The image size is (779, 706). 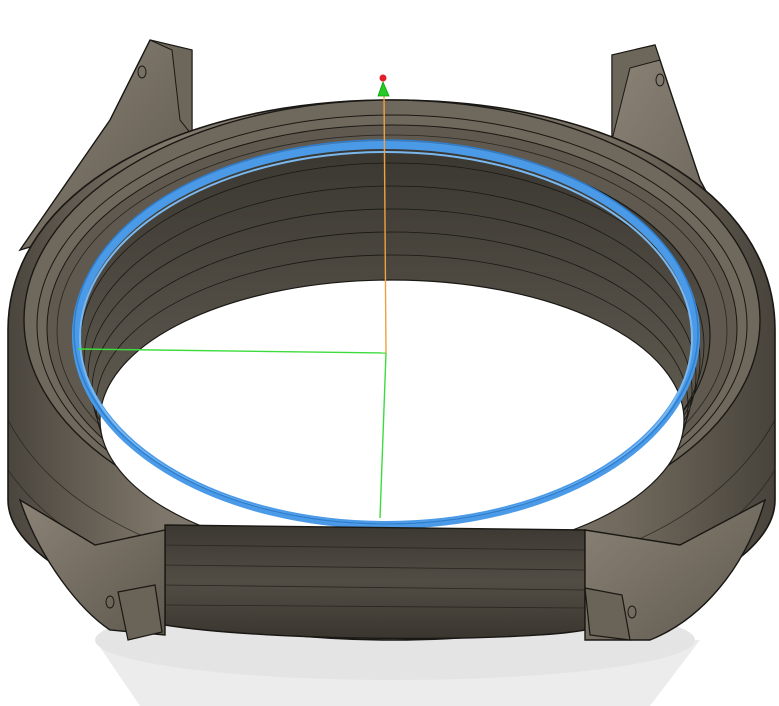 I want to click on front-band, so click(x=375, y=582).